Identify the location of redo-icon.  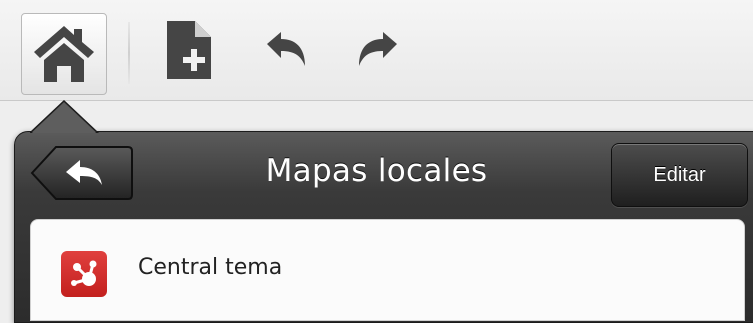
(378, 49).